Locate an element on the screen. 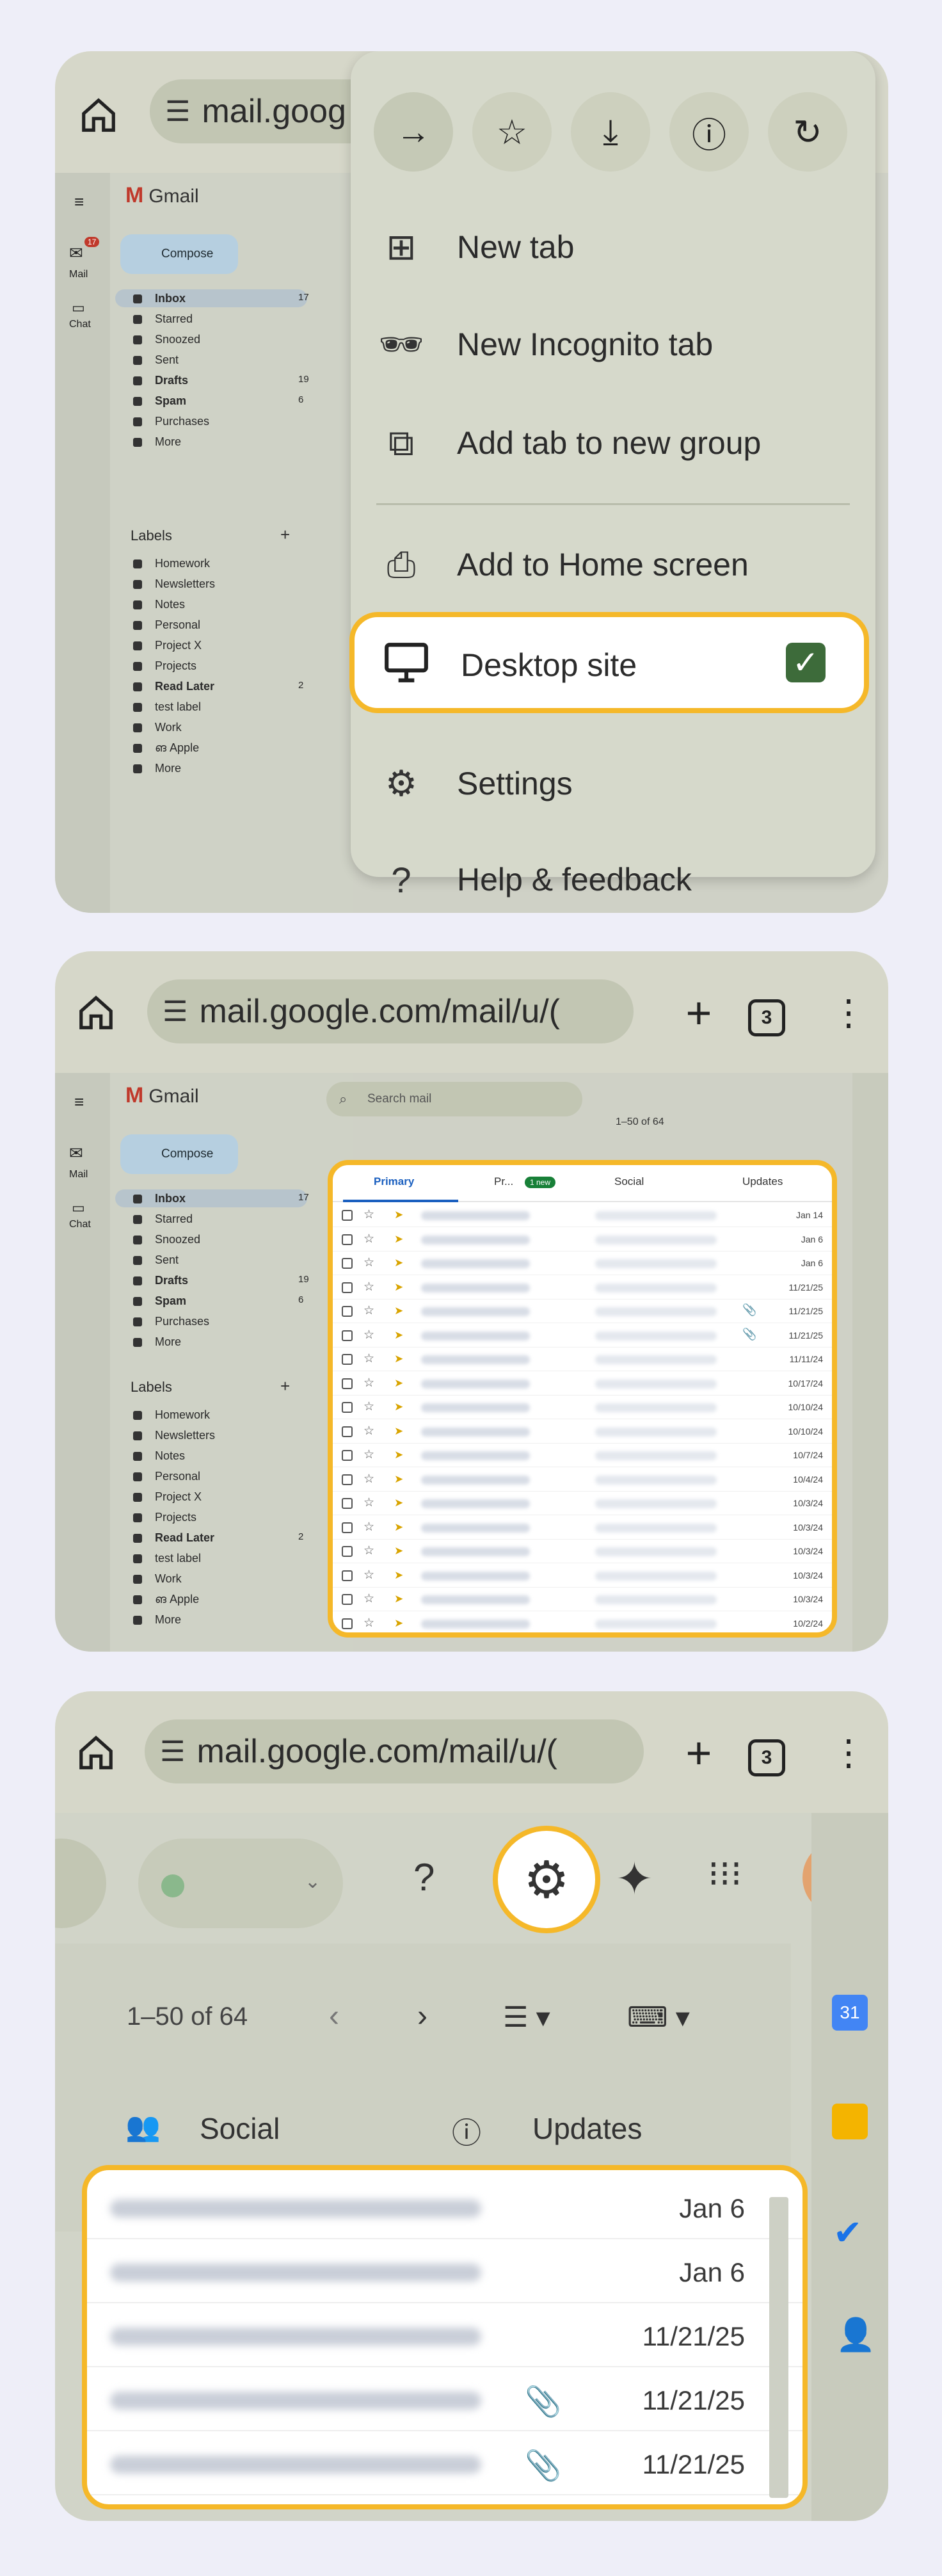 This screenshot has height=2576, width=942. sidebar-label-item: Personal is located at coordinates (178, 625).